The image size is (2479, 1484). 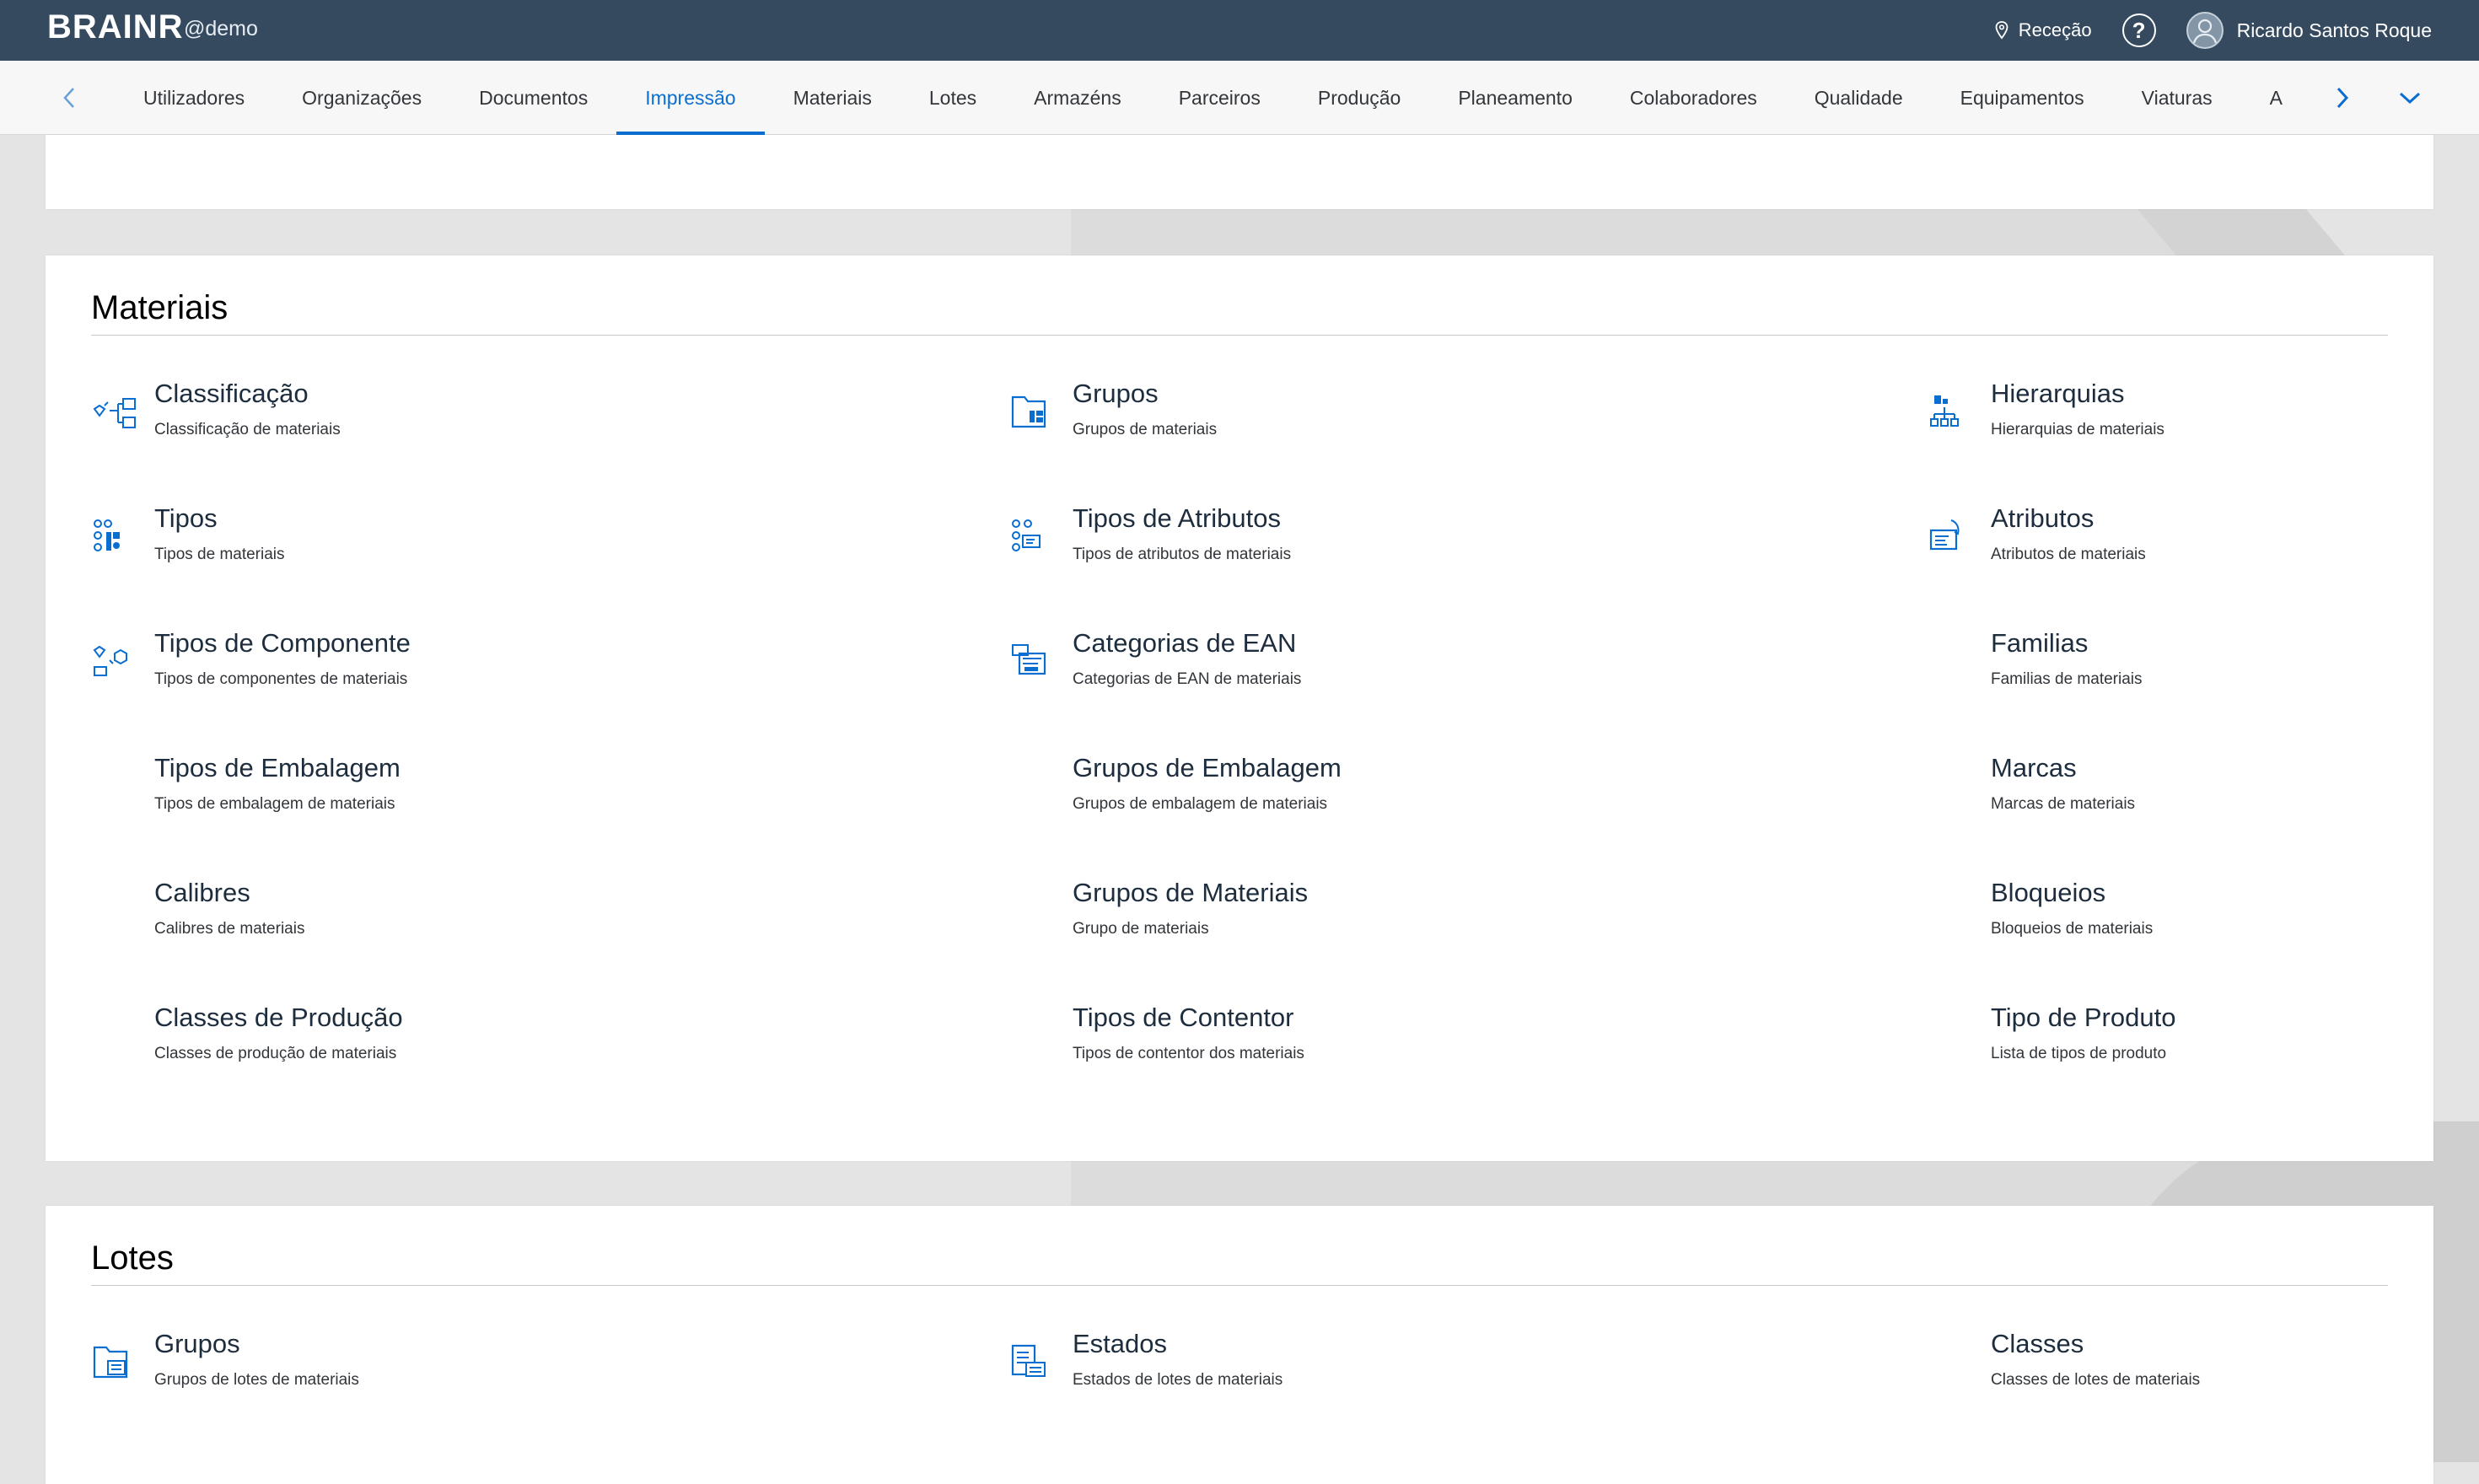 I want to click on tile-subtitle: Classes de produção de materiais, so click(x=275, y=1053).